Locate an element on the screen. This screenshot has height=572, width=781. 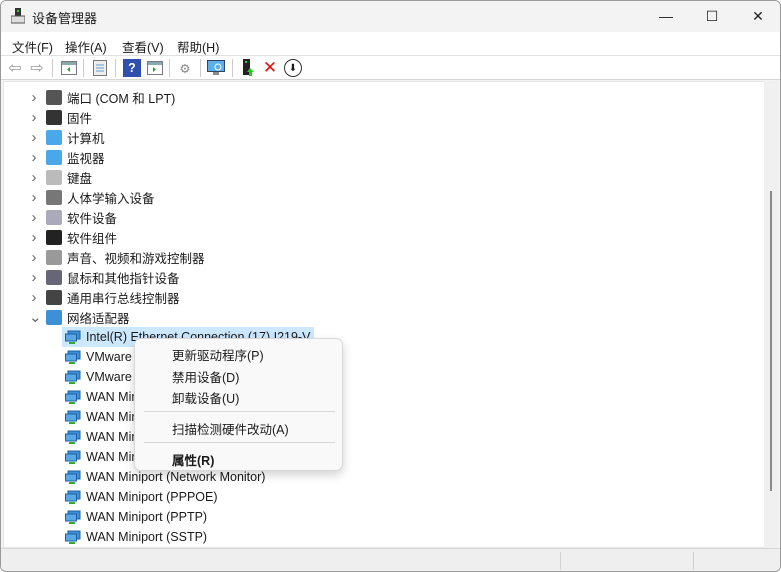
vertical-scrollbar is located at coordinates (771, 314).